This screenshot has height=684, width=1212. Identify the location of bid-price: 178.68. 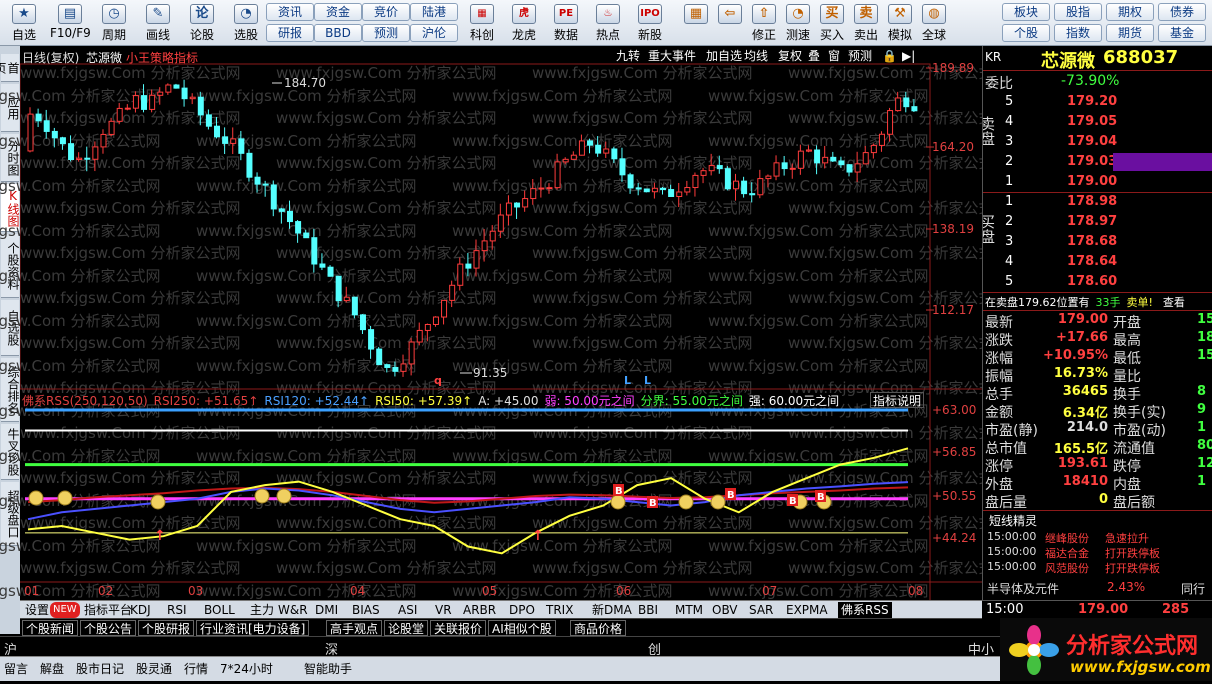
(1092, 241).